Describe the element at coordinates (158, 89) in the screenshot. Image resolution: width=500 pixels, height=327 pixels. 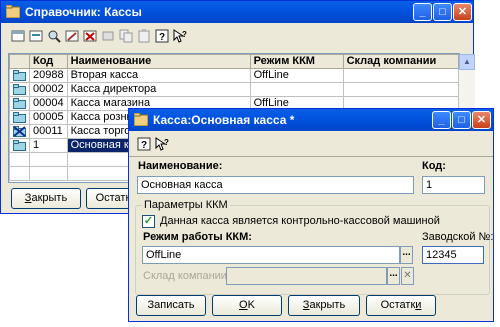
I see `table-cell-name: Касса директора` at that location.